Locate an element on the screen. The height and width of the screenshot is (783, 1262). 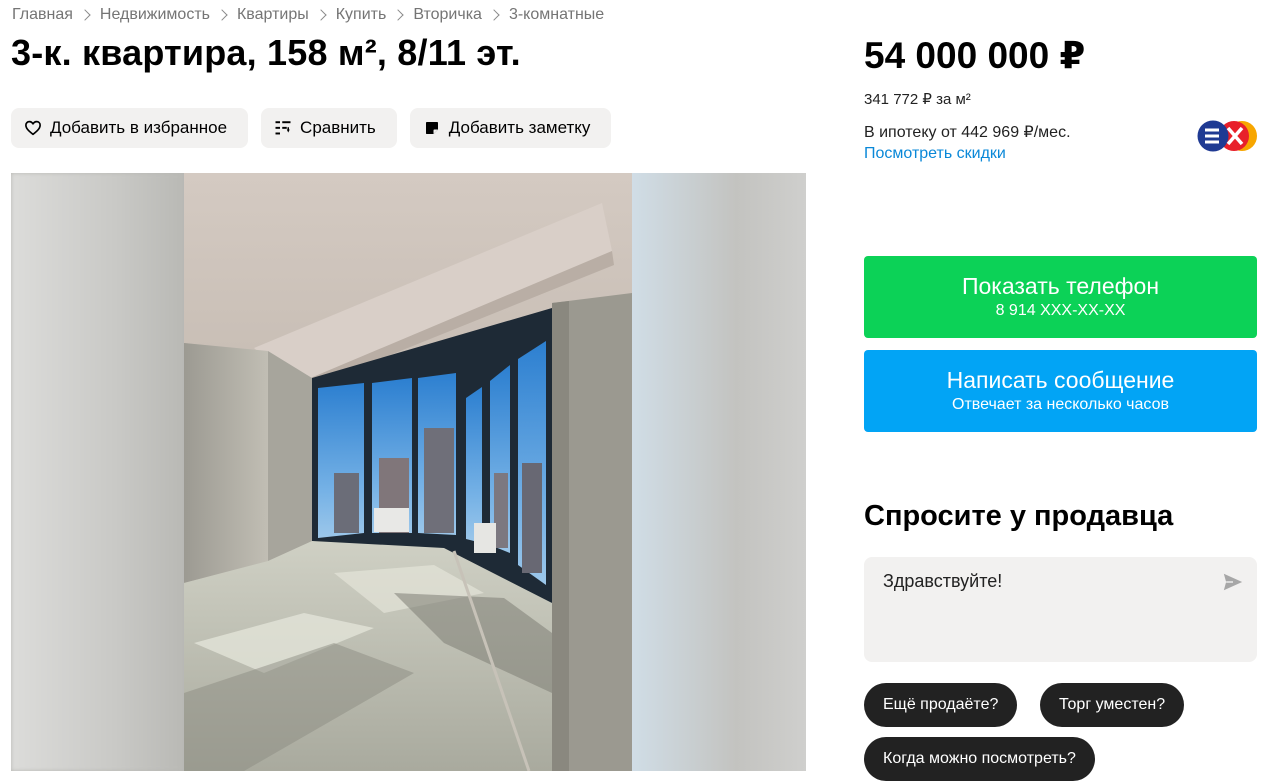
heart-icon is located at coordinates (33, 128).